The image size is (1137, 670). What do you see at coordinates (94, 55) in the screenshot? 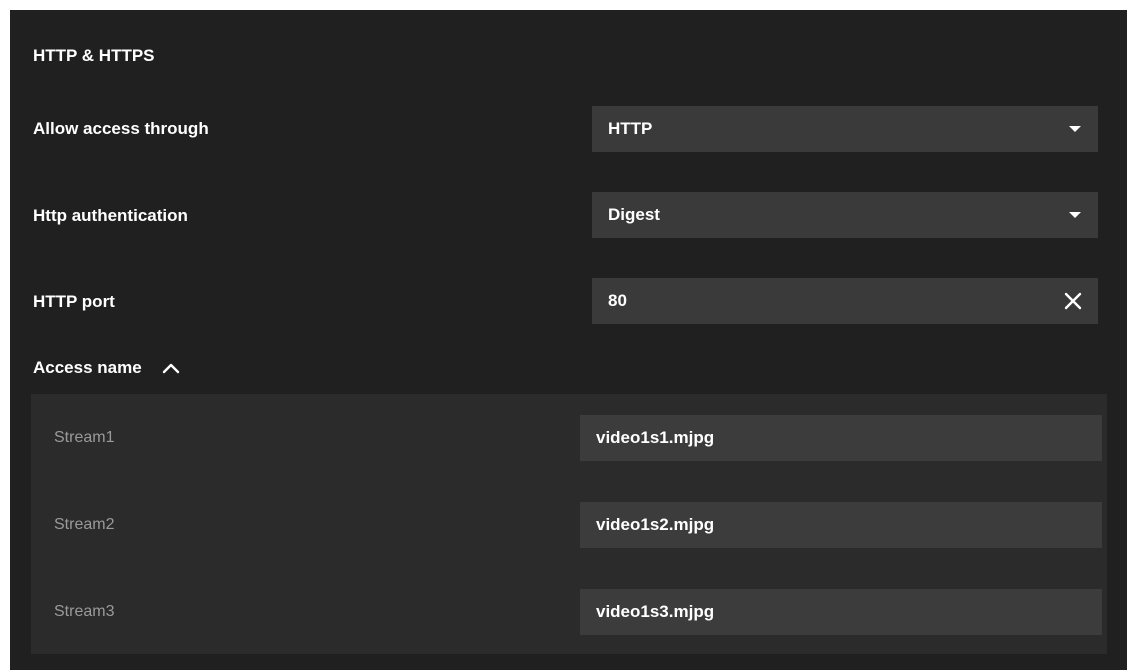
I see `section-title: HTTP & HTTPS` at bounding box center [94, 55].